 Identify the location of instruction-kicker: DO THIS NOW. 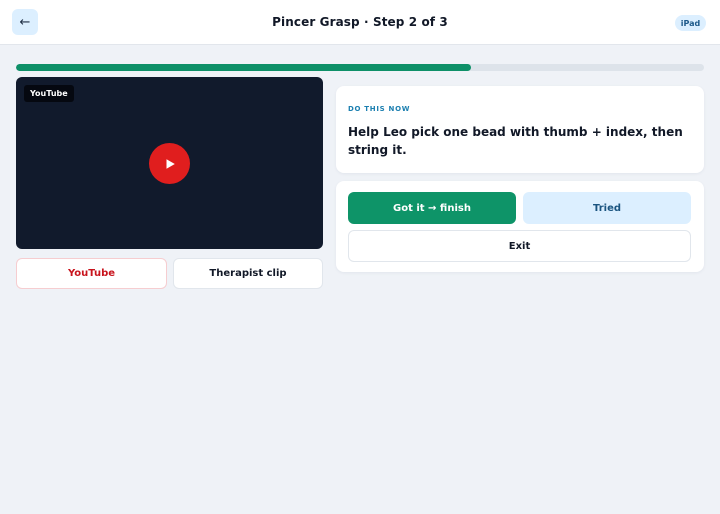
(379, 109).